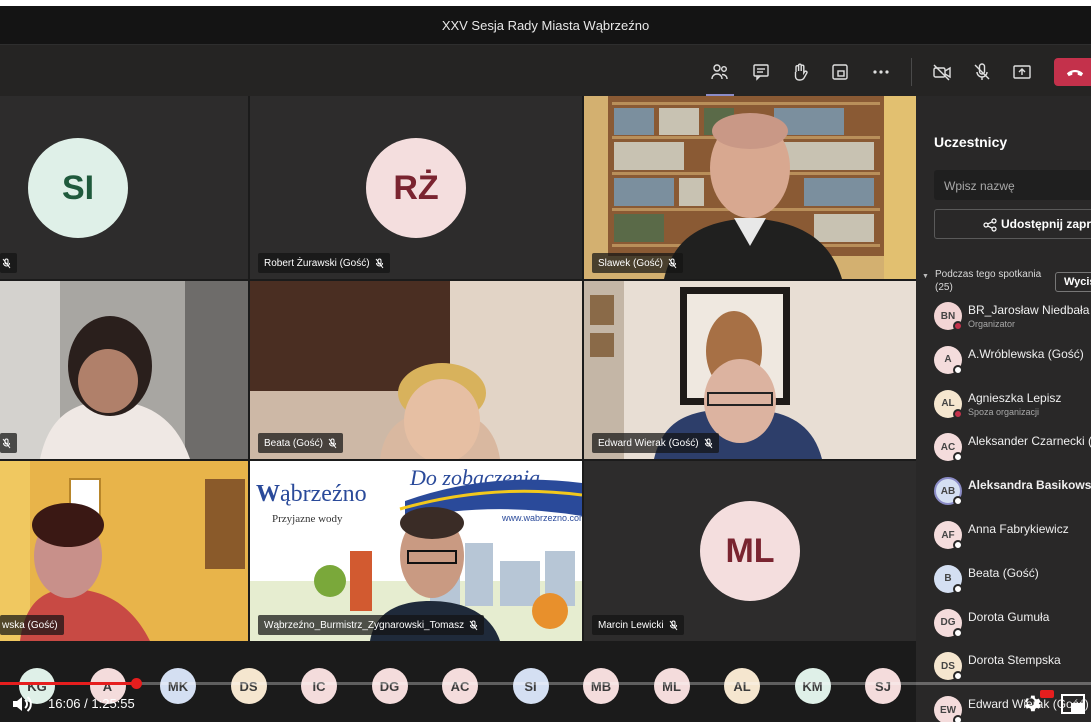  I want to click on progress-track, so click(545, 683).